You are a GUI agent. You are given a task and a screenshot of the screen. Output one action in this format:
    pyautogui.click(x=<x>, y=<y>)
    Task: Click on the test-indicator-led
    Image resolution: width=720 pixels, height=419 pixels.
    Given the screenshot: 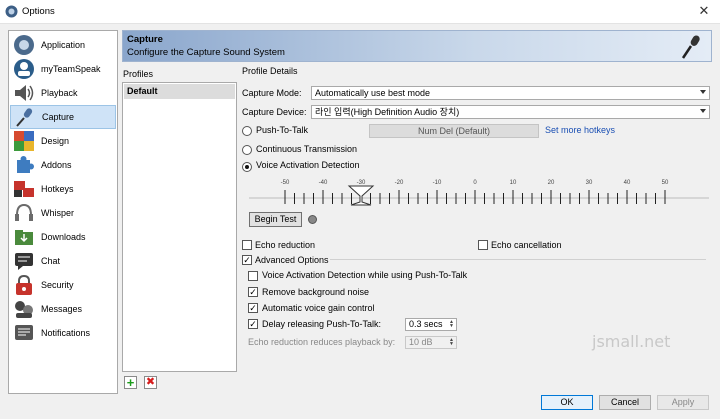 What is the action you would take?
    pyautogui.click(x=312, y=219)
    